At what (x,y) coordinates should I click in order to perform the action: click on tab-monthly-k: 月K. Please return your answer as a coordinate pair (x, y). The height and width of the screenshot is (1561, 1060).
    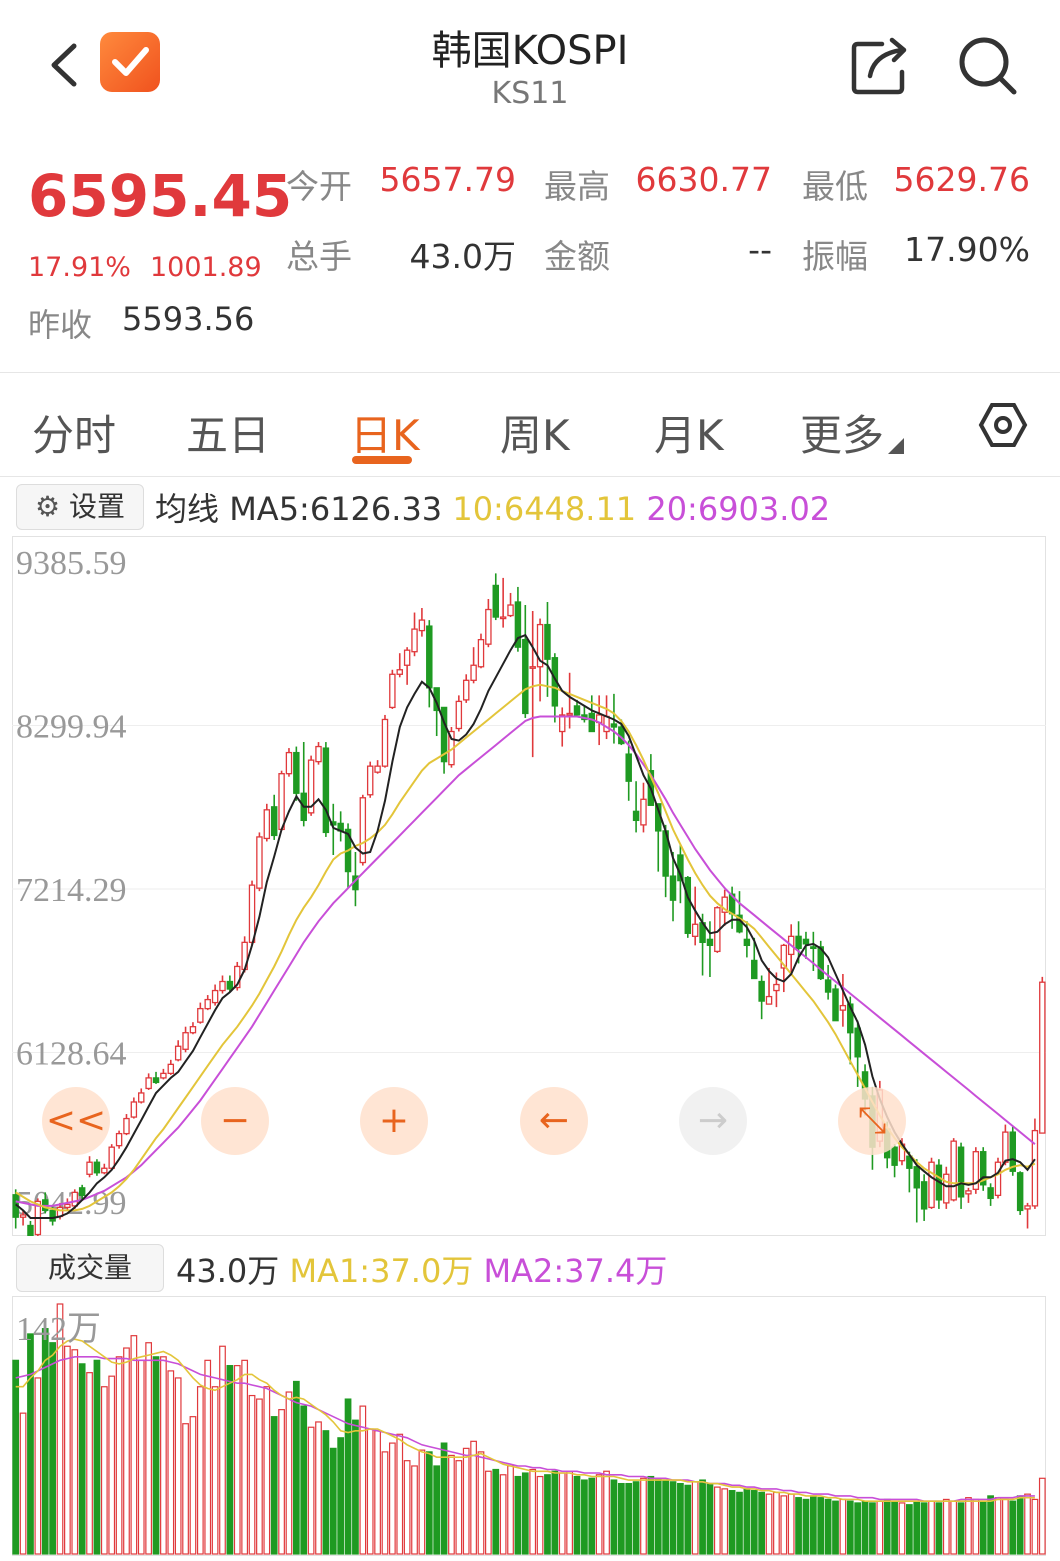
    Looking at the image, I should click on (689, 432).